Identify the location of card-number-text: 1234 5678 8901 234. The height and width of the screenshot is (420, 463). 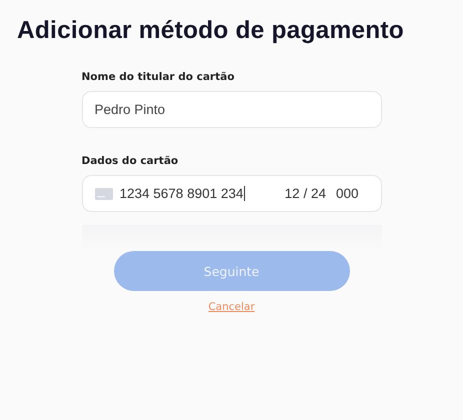
(183, 193).